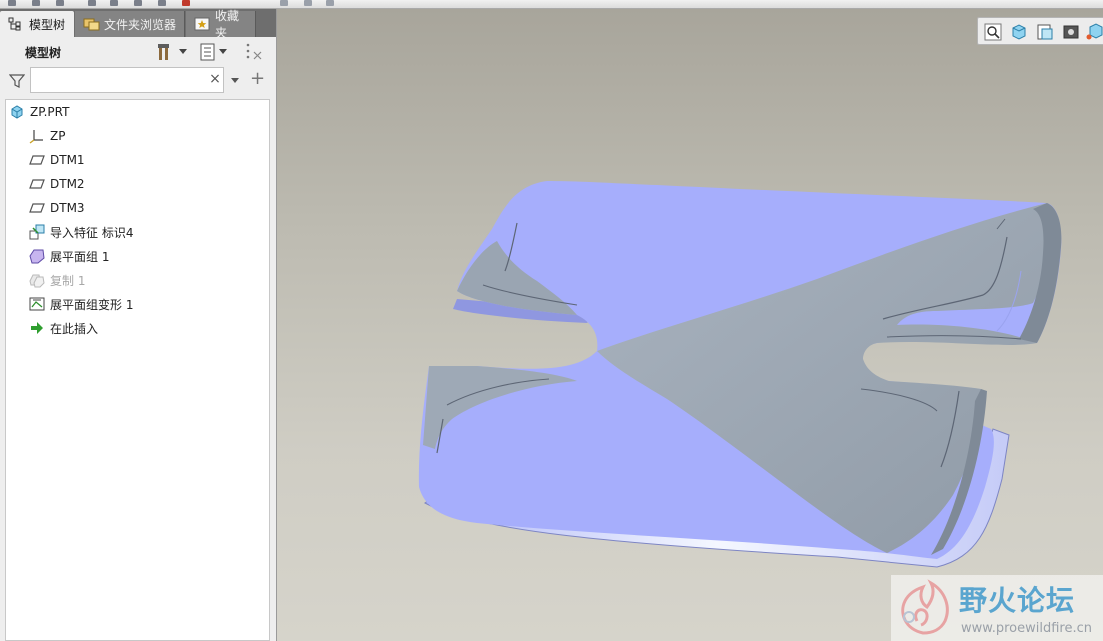  Describe the element at coordinates (551, 4) in the screenshot. I see `top-toolbar-strip` at that location.